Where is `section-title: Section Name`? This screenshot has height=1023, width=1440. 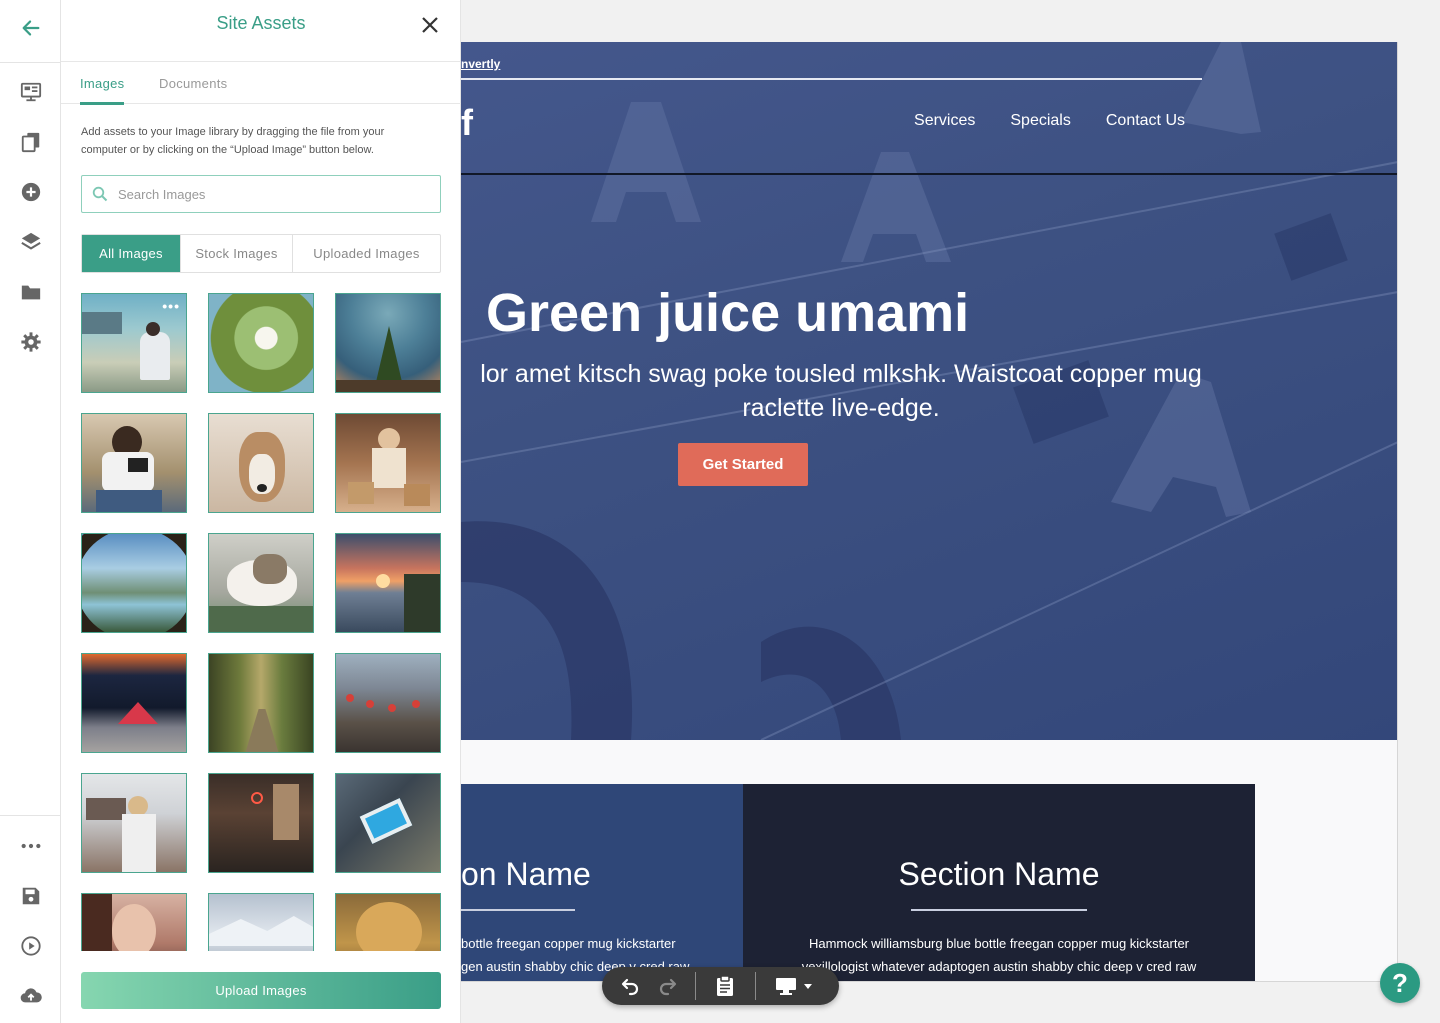
section-title: Section Name is located at coordinates (999, 874).